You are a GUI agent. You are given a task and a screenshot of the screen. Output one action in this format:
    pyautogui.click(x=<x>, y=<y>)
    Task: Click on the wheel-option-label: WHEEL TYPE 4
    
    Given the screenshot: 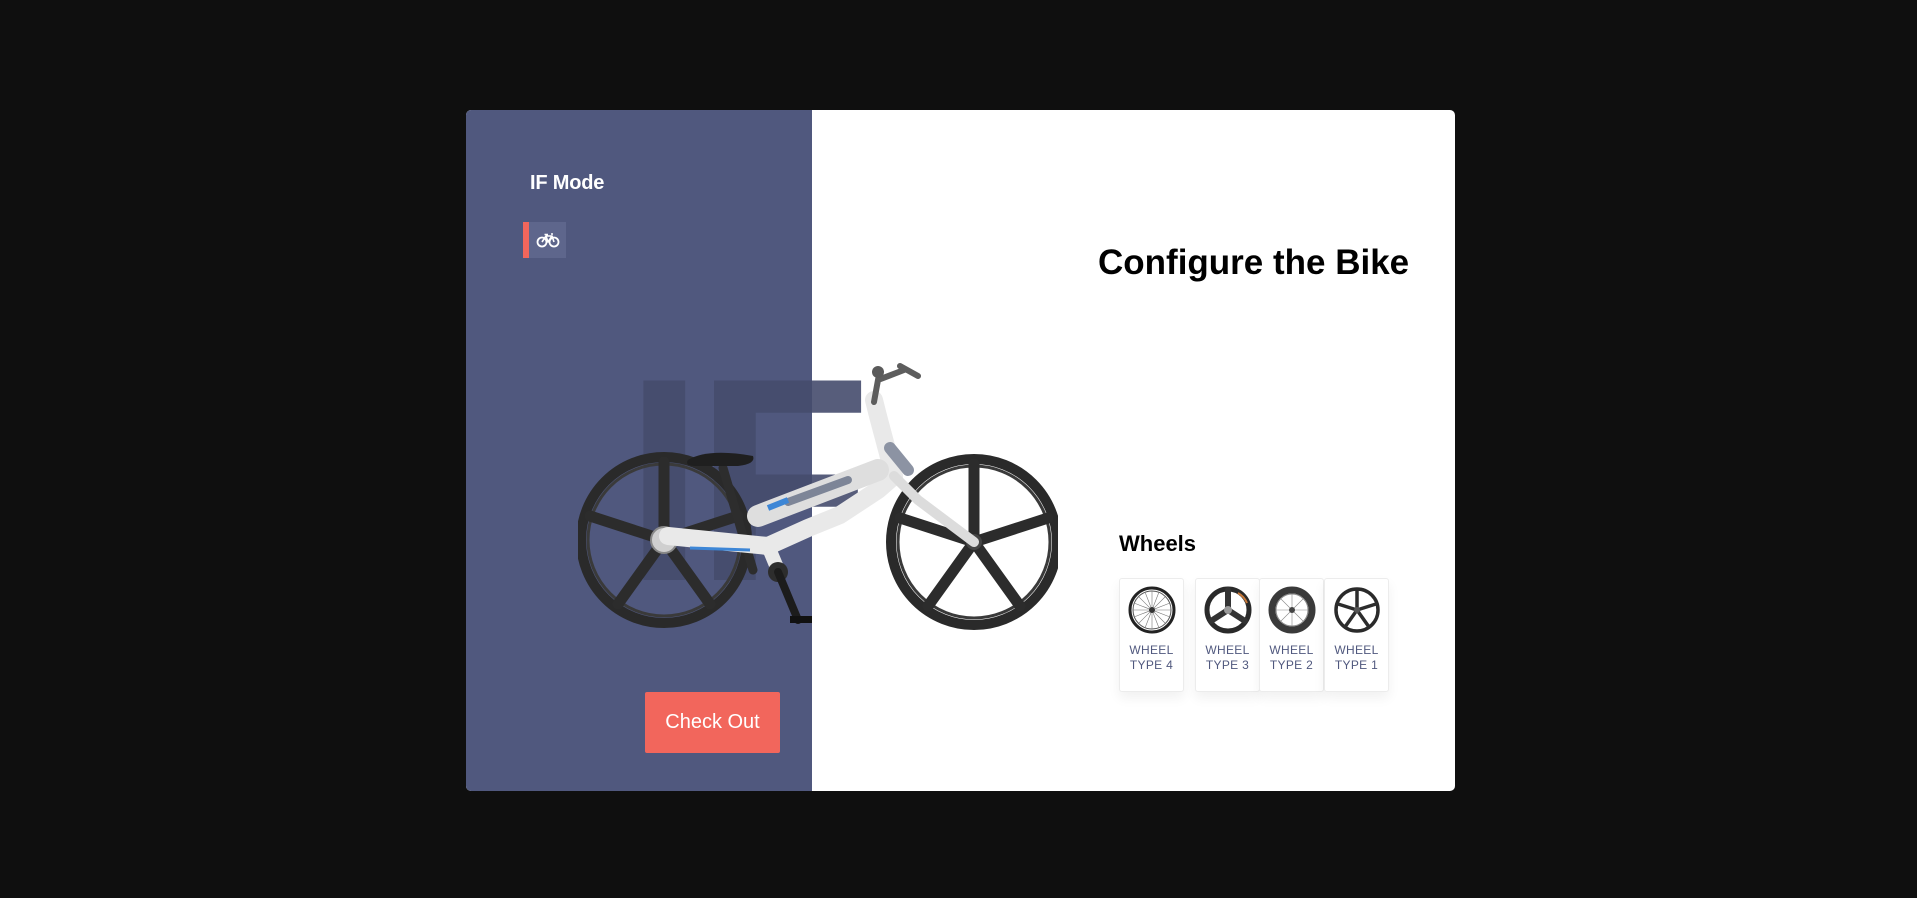 What is the action you would take?
    pyautogui.click(x=1151, y=657)
    